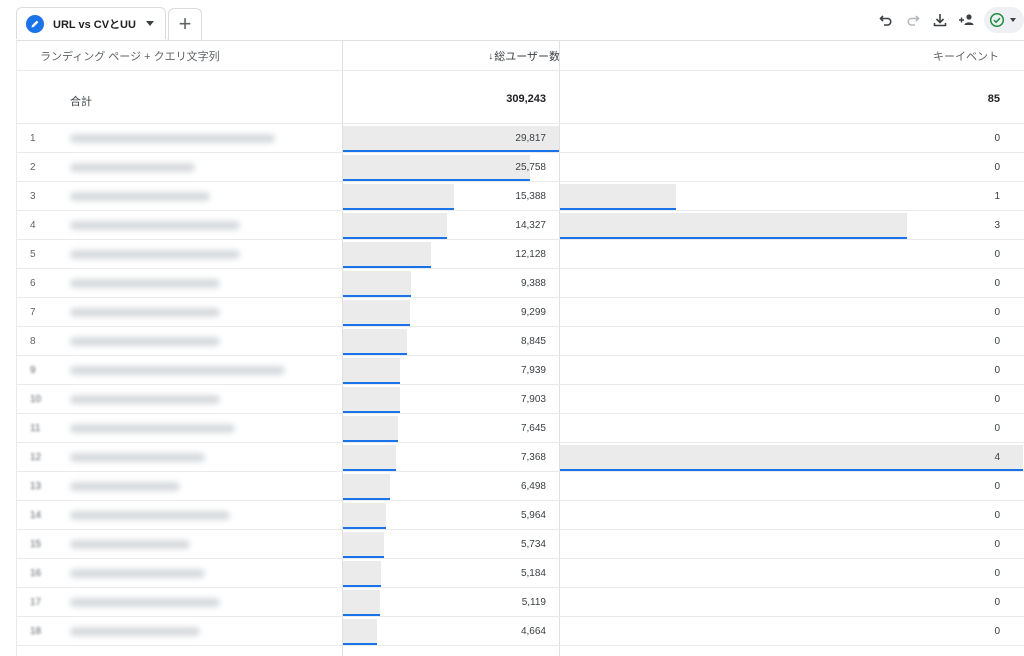 The width and height of the screenshot is (1024, 656). Describe the element at coordinates (91, 23) in the screenshot. I see `report-tab: URL vs CVとUU` at that location.